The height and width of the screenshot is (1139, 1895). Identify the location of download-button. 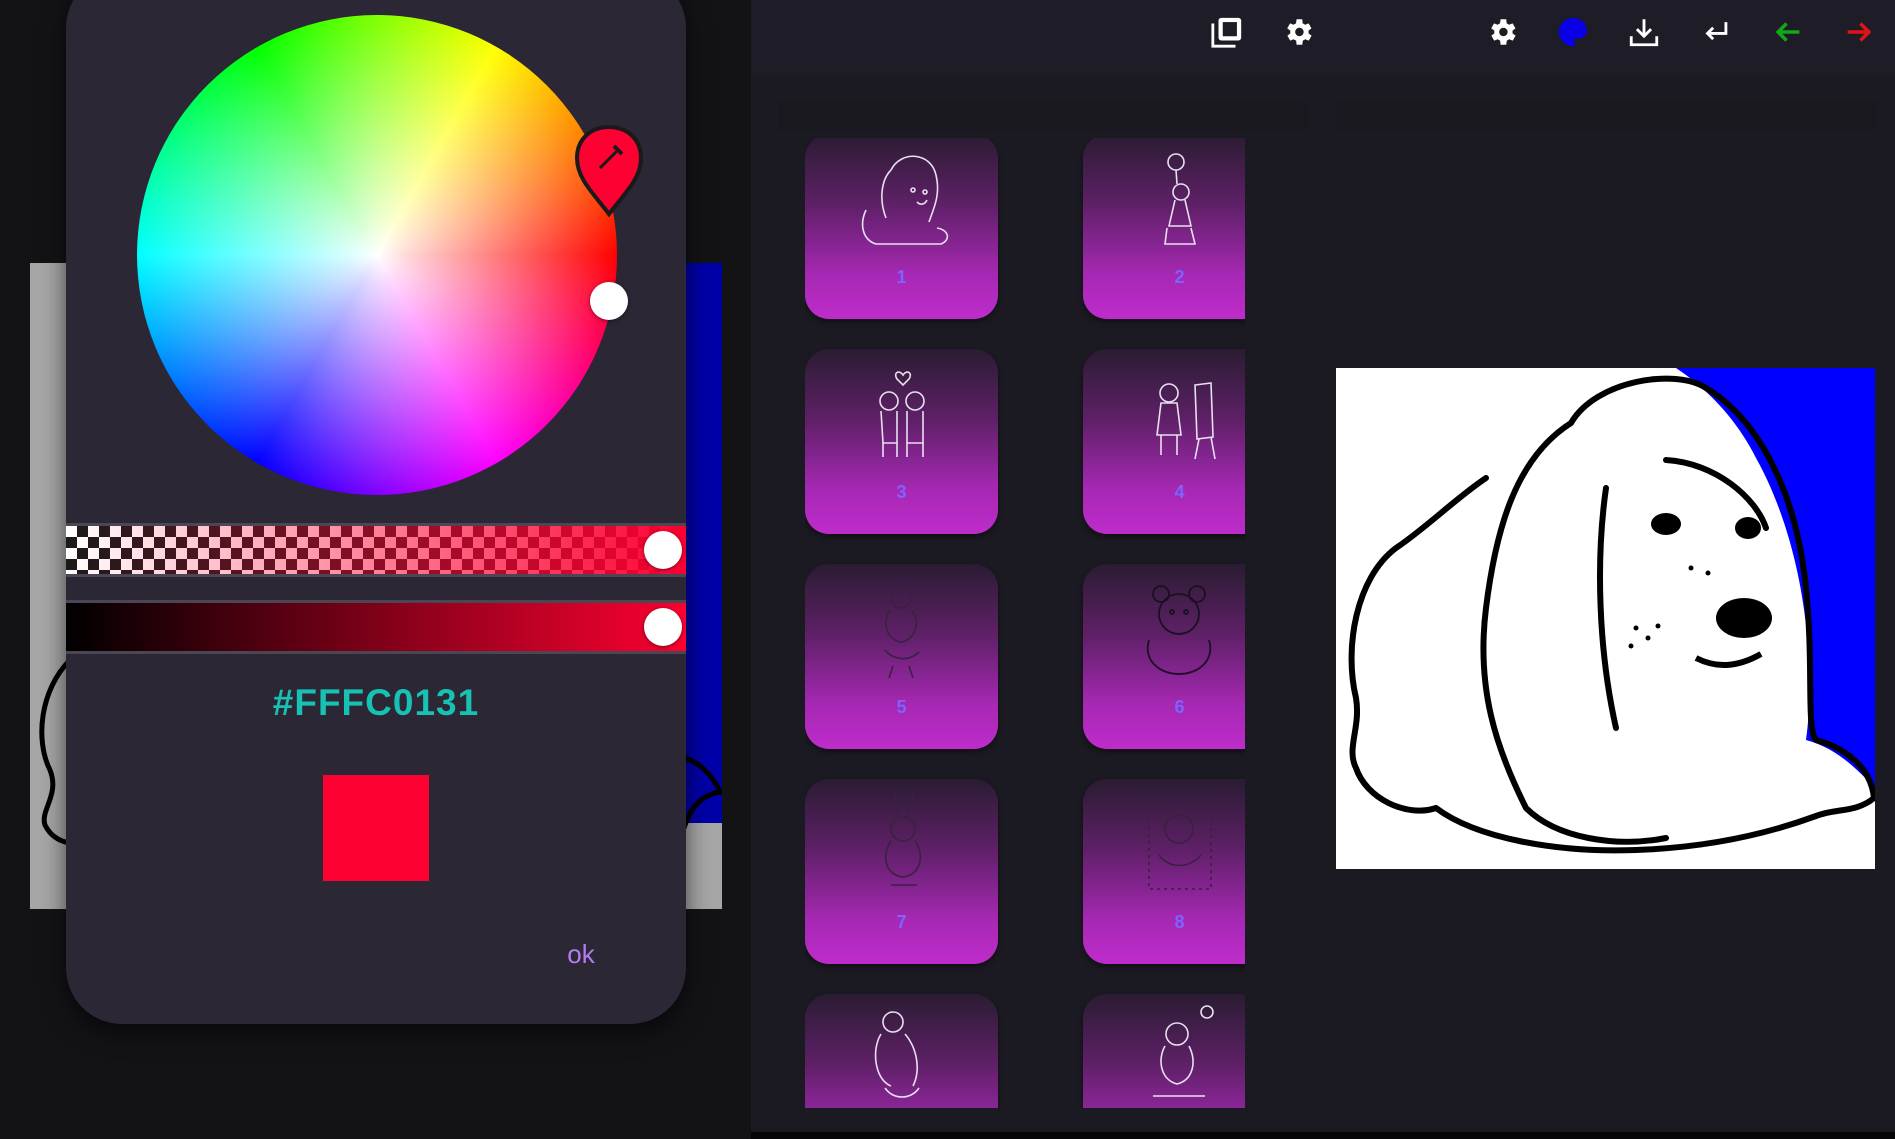
(1644, 32).